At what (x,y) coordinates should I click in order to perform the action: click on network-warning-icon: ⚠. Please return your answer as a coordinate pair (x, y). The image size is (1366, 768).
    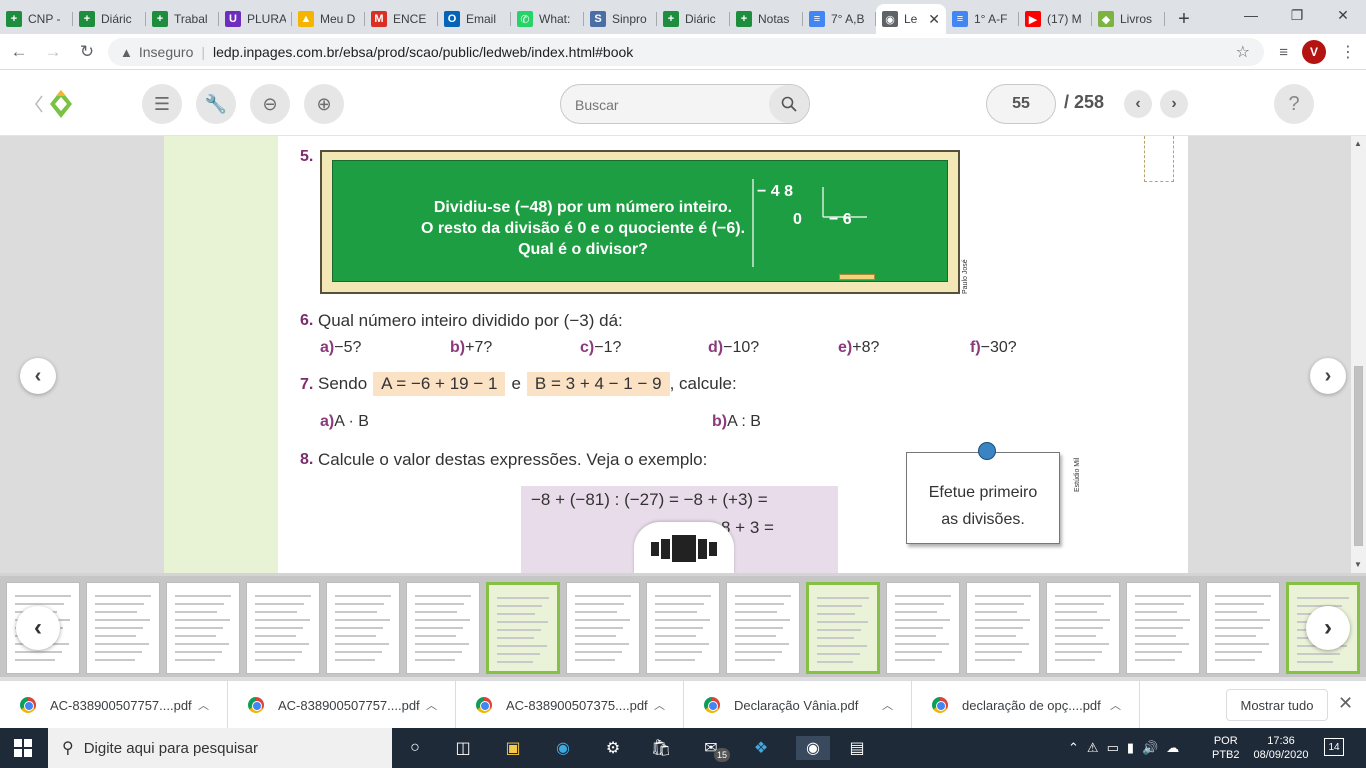
    Looking at the image, I should click on (1093, 748).